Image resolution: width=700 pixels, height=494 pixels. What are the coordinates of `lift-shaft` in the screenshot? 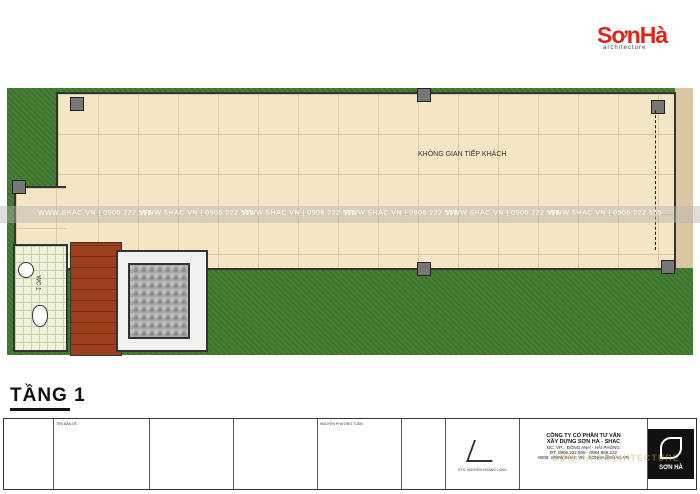 It's located at (159, 301).